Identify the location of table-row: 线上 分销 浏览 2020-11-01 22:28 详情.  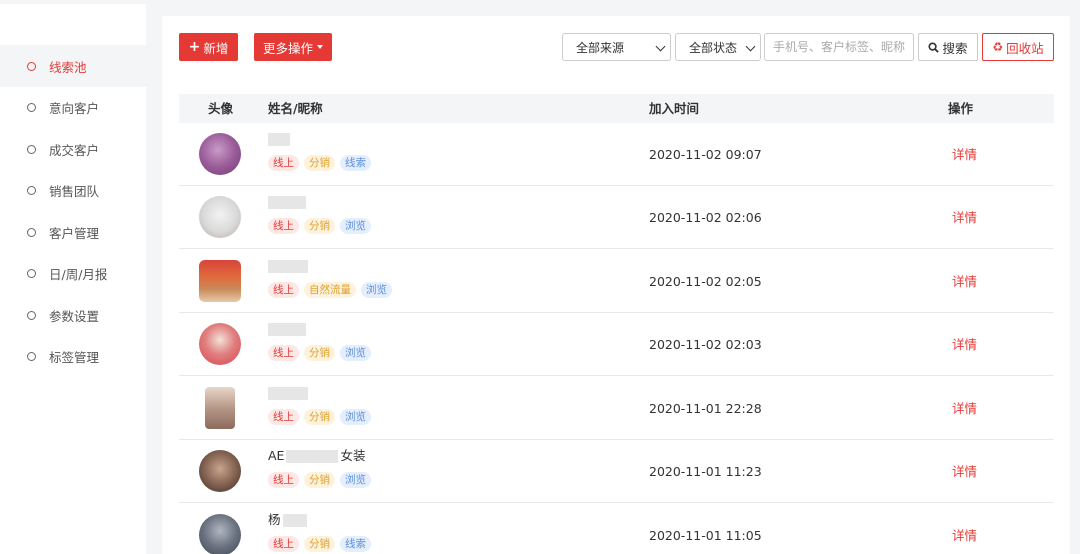
(616, 408).